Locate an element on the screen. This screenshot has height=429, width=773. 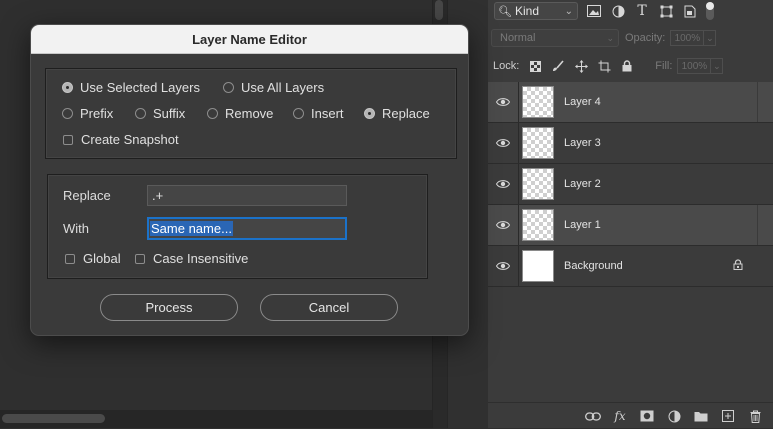
pixel-layer-filter-icon is located at coordinates (594, 11).